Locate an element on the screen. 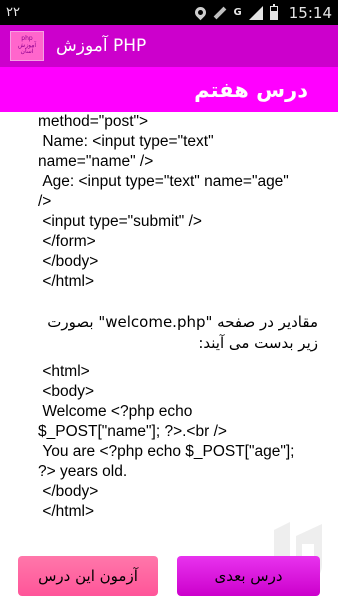 The height and width of the screenshot is (600, 338). lesson-banner: درس هفتم is located at coordinates (169, 89).